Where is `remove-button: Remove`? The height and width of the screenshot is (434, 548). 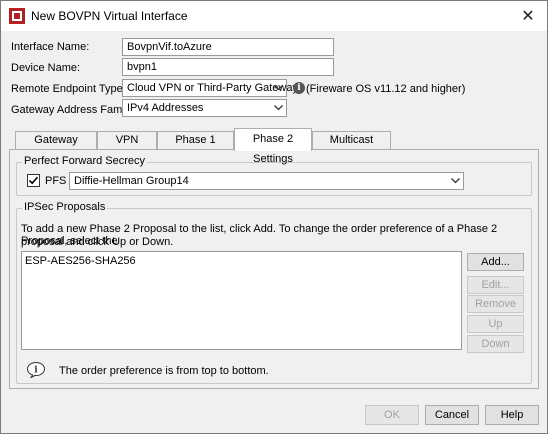
remove-button: Remove is located at coordinates (495, 304).